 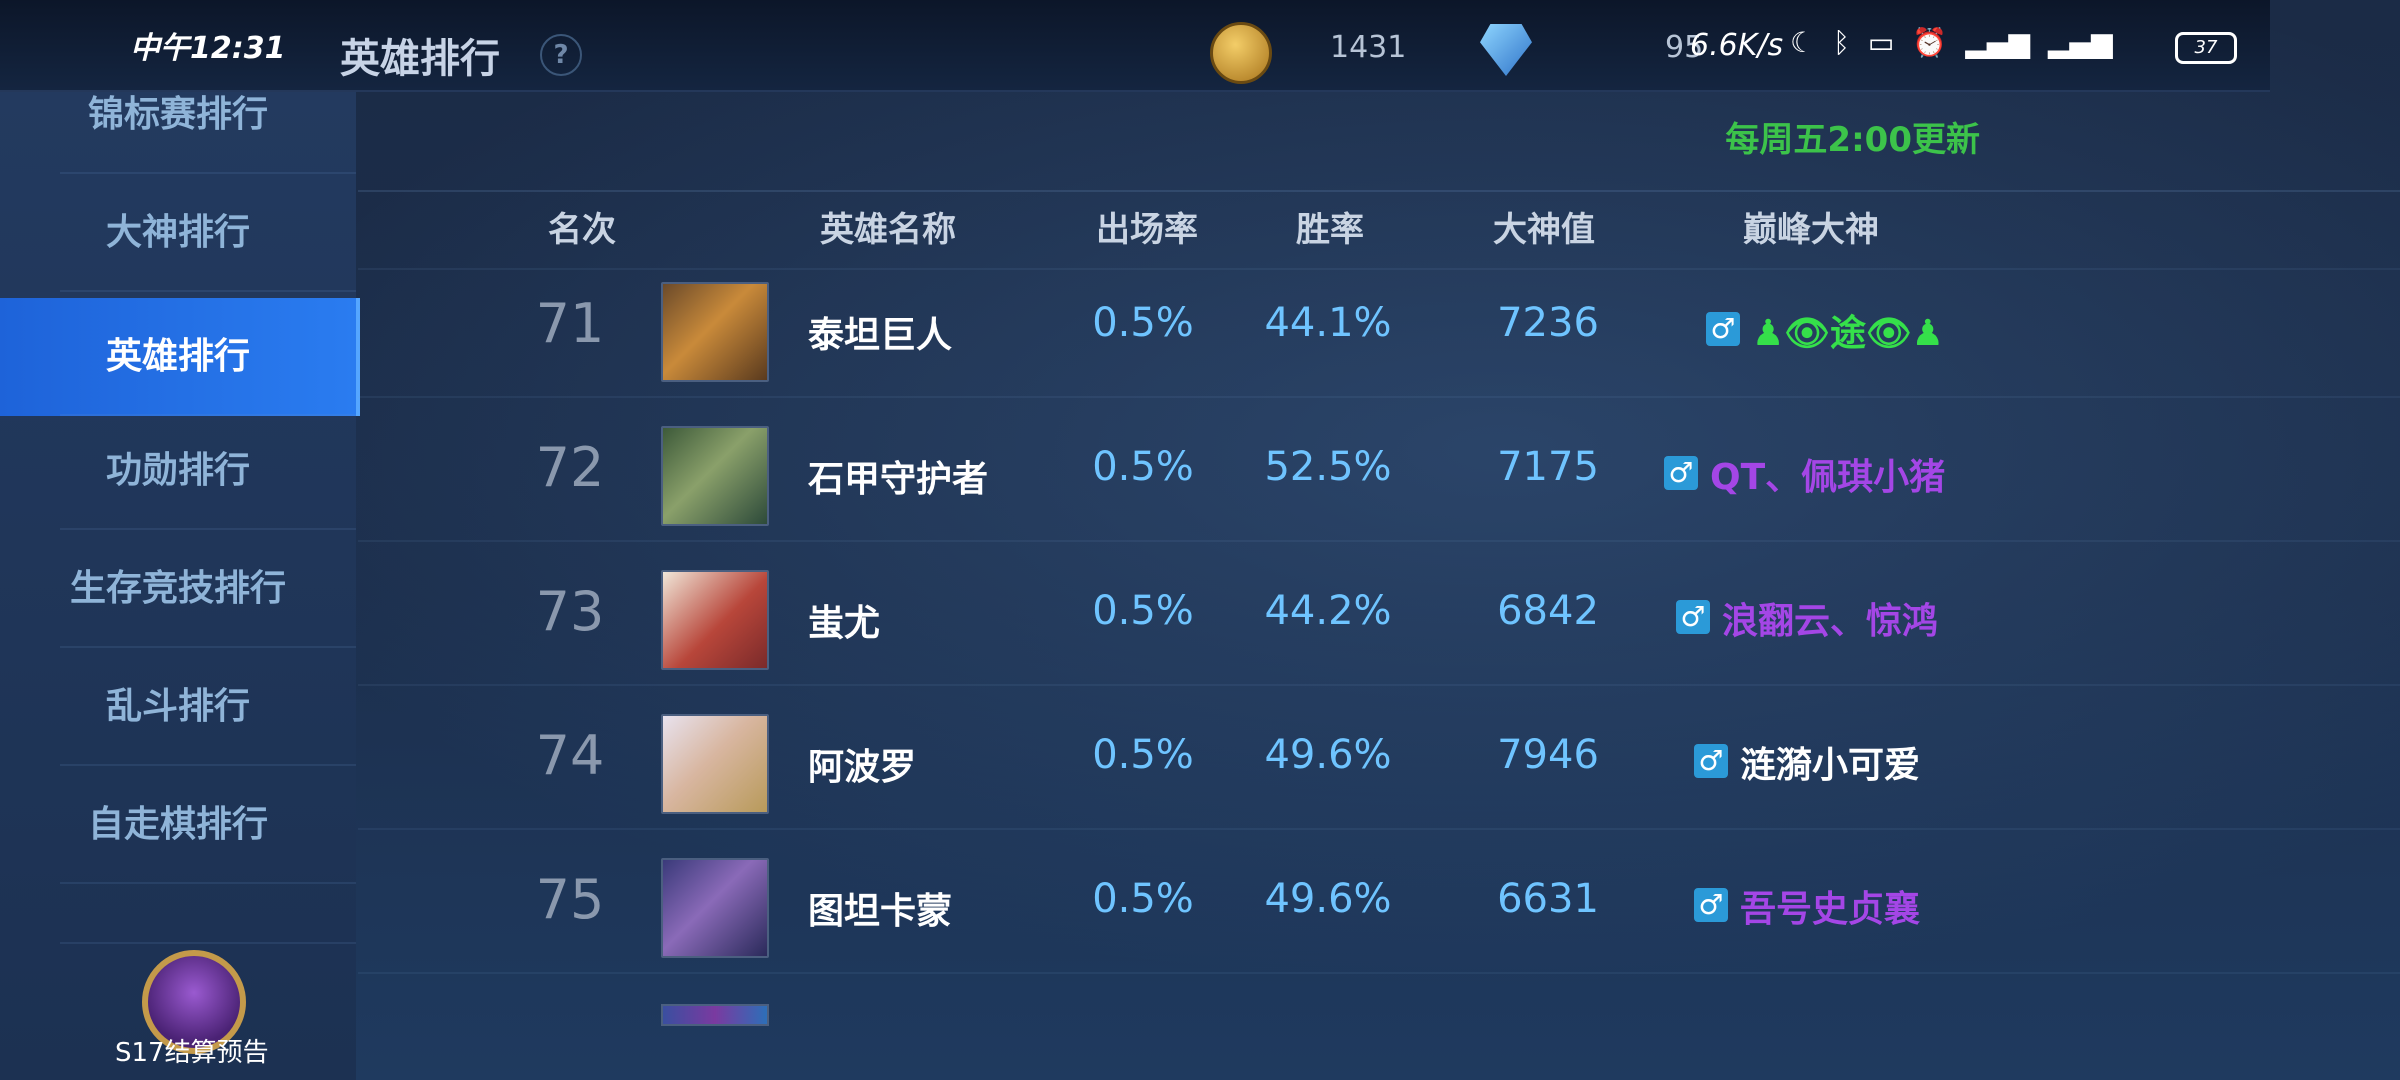 What do you see at coordinates (178, 233) in the screenshot?
I see `sidebar-item-master: 大神排行` at bounding box center [178, 233].